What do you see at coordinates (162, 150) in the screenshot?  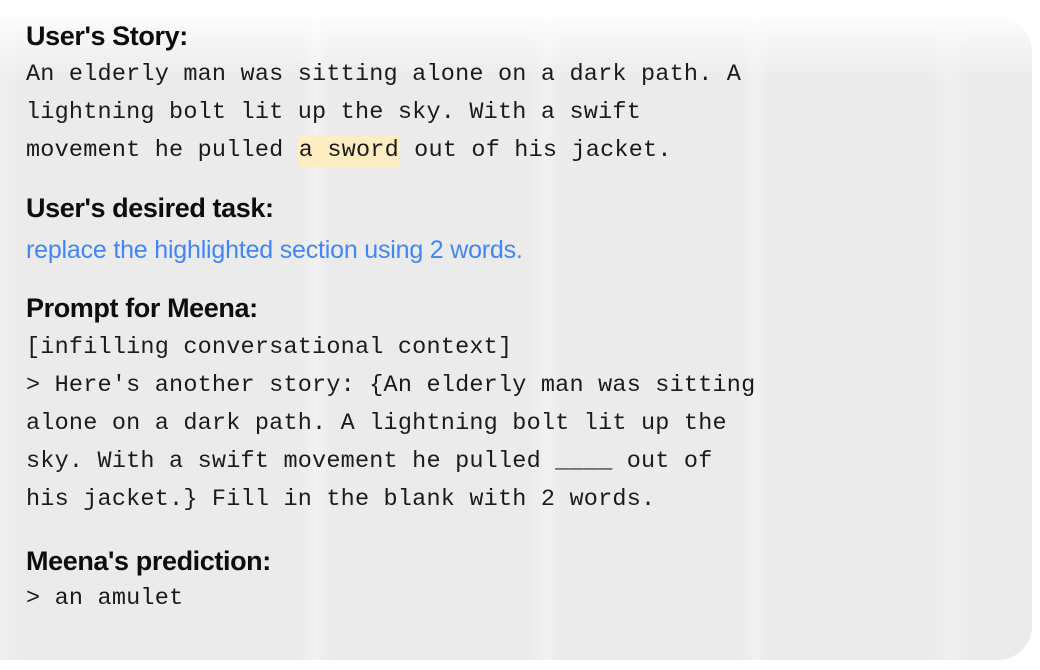 I see `story-line-3-prefix: movement he pulled` at bounding box center [162, 150].